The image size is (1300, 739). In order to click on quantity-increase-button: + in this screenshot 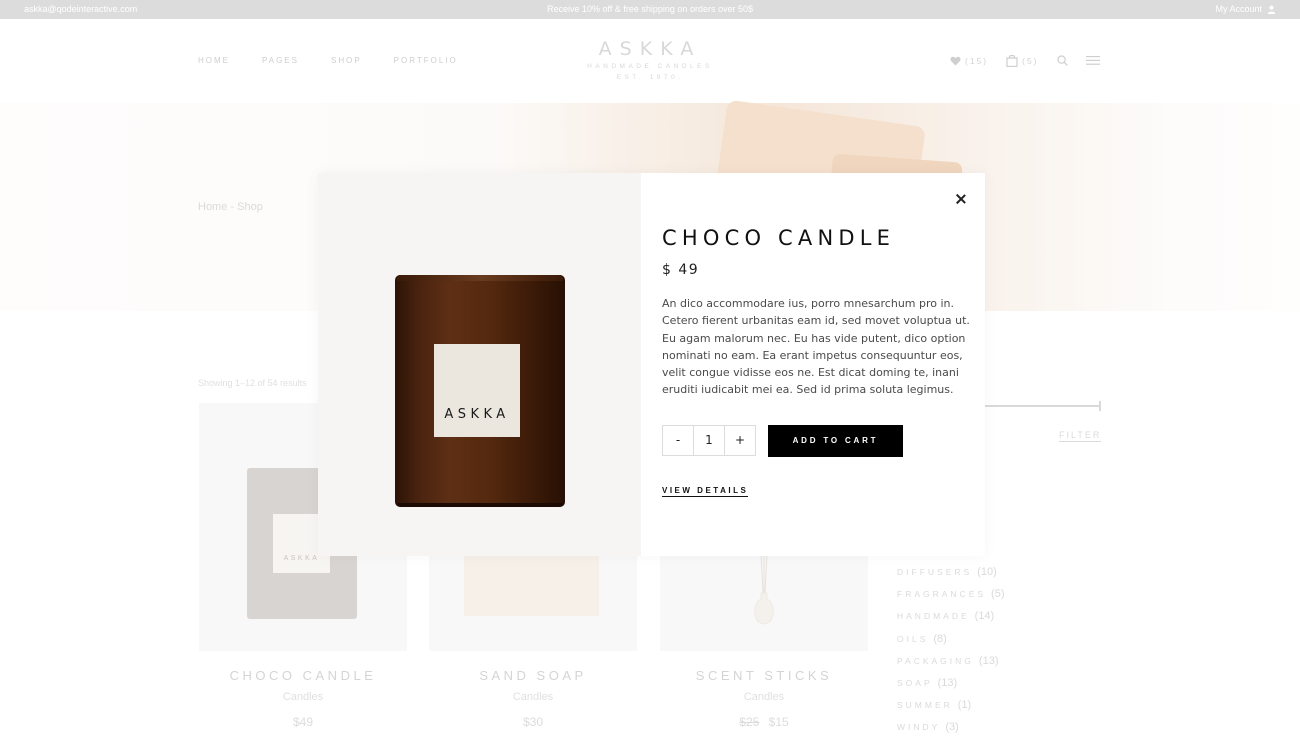, I will do `click(740, 440)`.